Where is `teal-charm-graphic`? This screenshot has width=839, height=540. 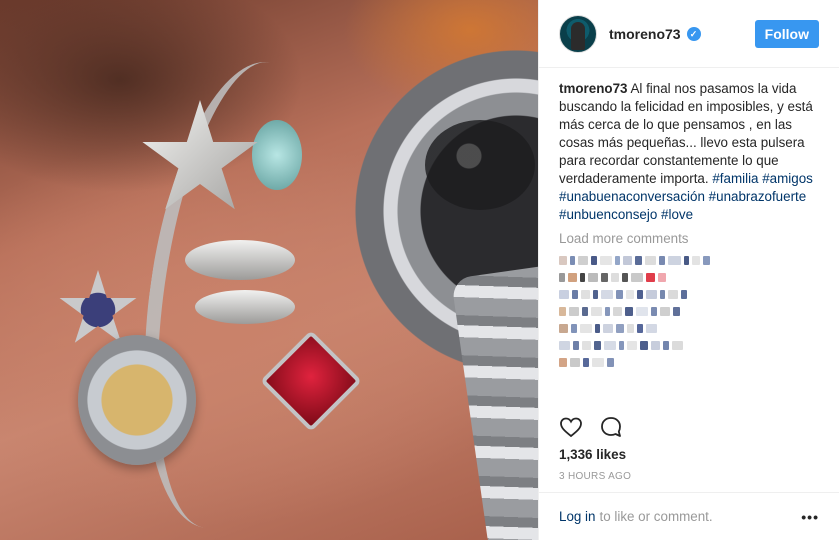
teal-charm-graphic is located at coordinates (277, 155).